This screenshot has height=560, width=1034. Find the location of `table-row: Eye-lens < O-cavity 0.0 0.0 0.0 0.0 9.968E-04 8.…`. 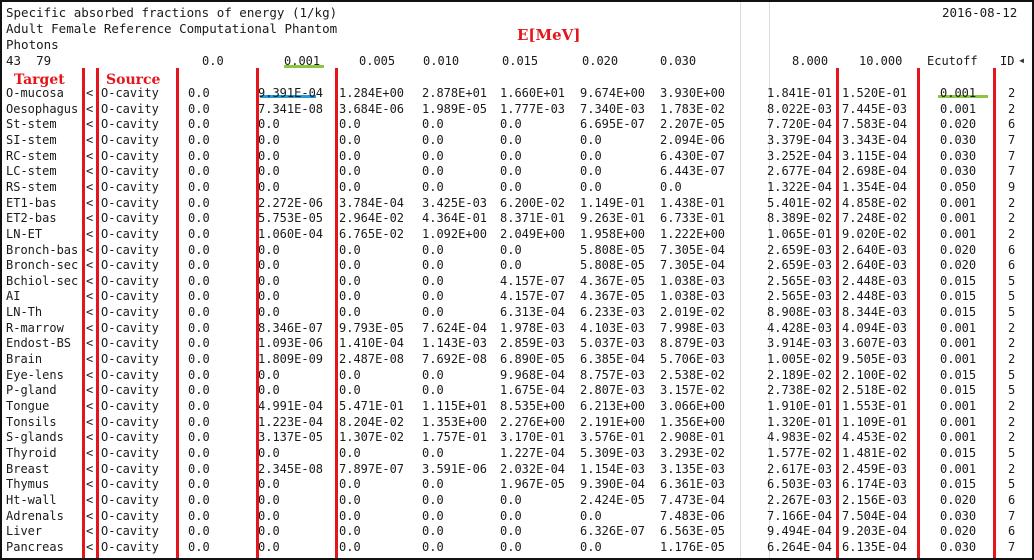

table-row: Eye-lens < O-cavity 0.0 0.0 0.0 0.0 9.968E-04 8.… is located at coordinates (517, 376).